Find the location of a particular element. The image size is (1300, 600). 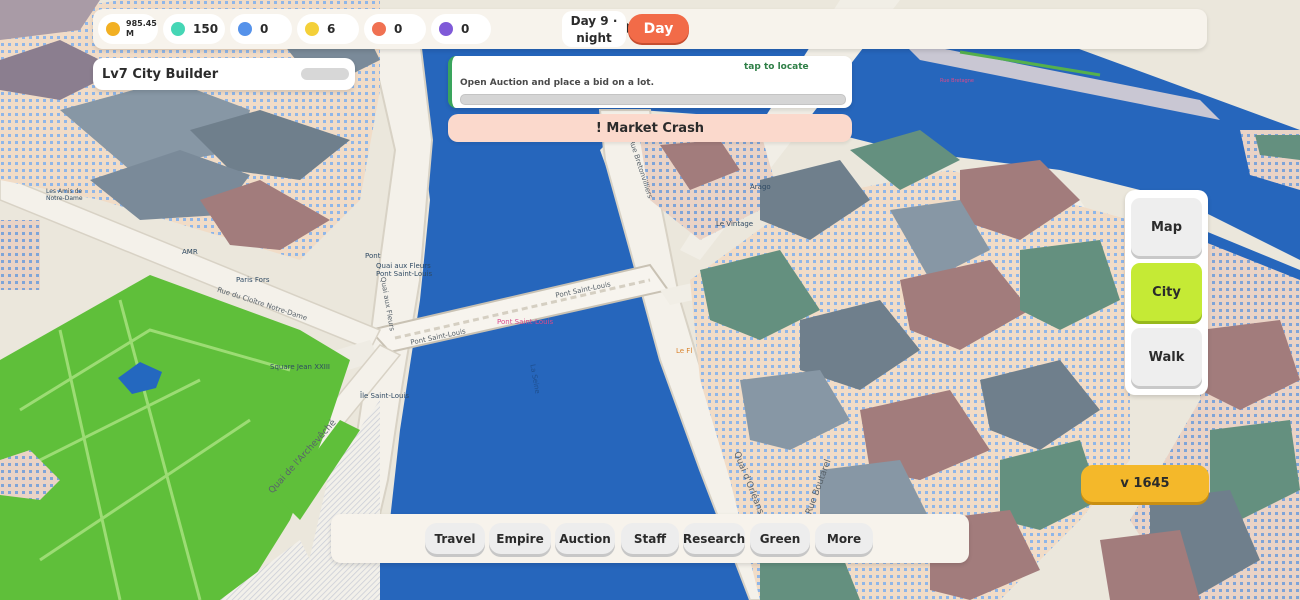

resource-teal-value: 150 is located at coordinates (206, 29).